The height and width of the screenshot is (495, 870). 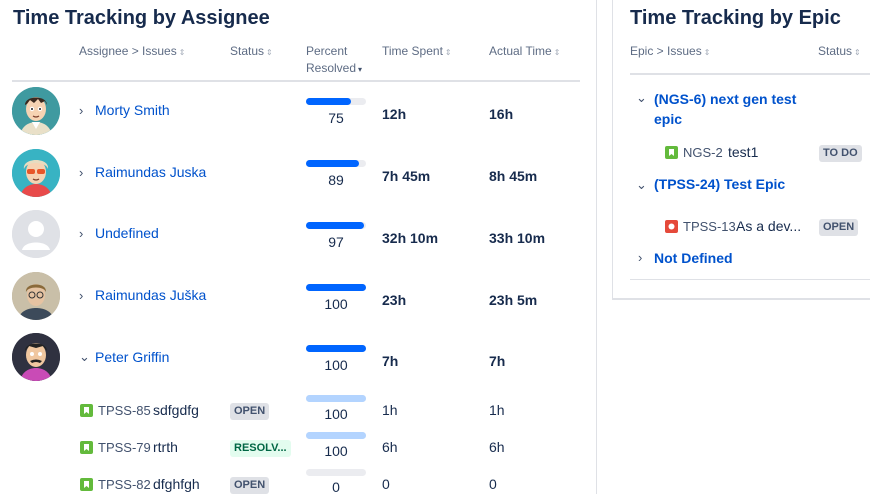 What do you see at coordinates (410, 238) in the screenshot?
I see `time-spent: 32h 10m` at bounding box center [410, 238].